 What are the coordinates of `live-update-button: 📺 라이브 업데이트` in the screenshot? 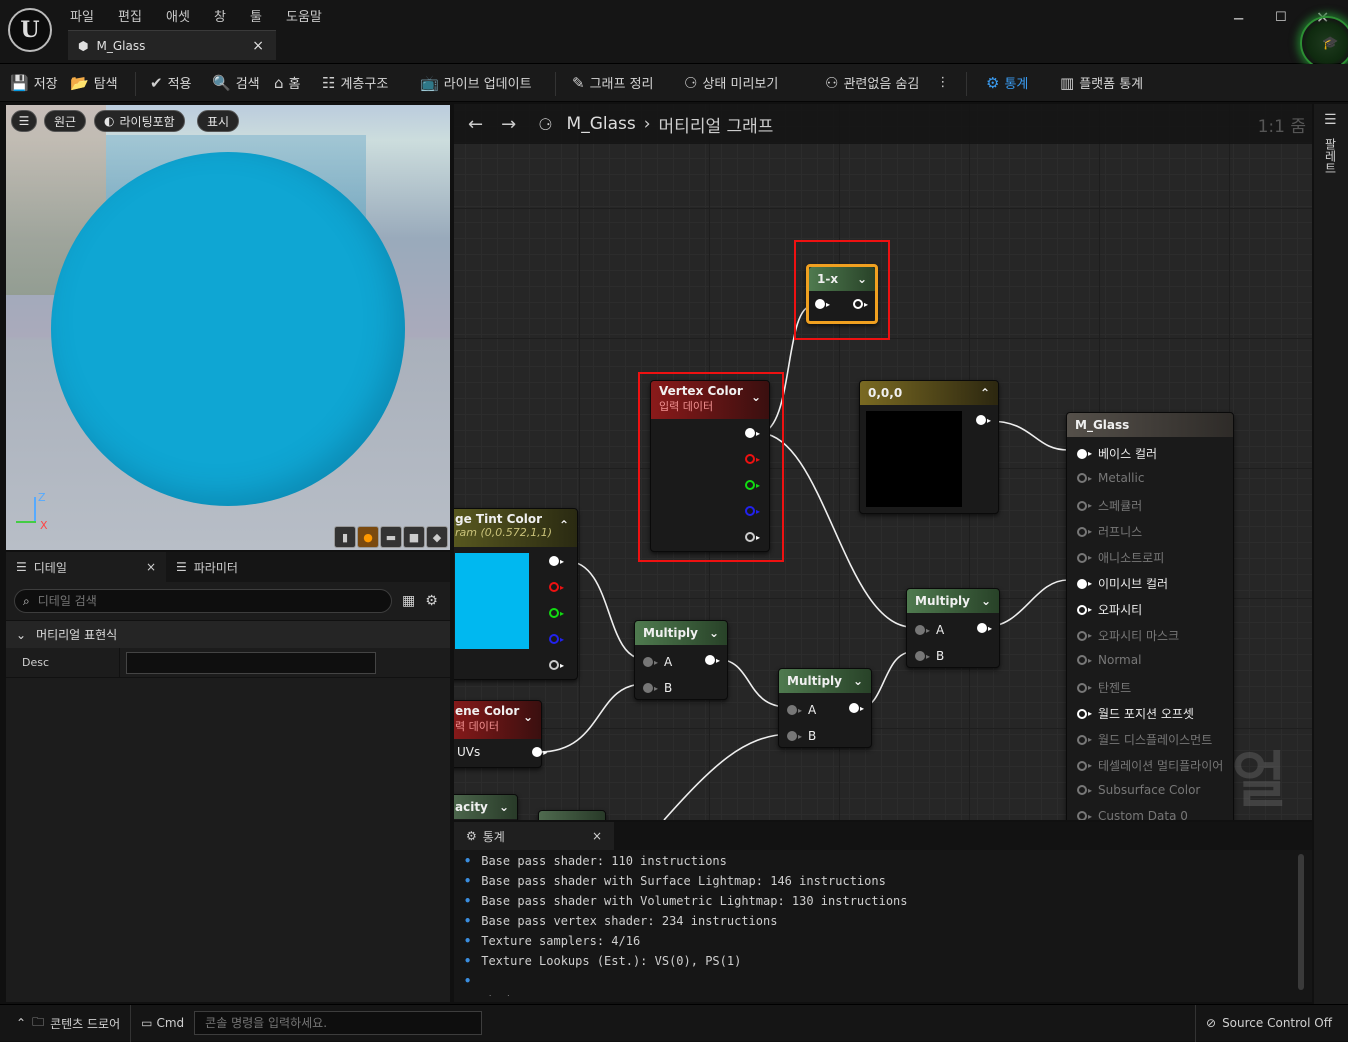 It's located at (476, 83).